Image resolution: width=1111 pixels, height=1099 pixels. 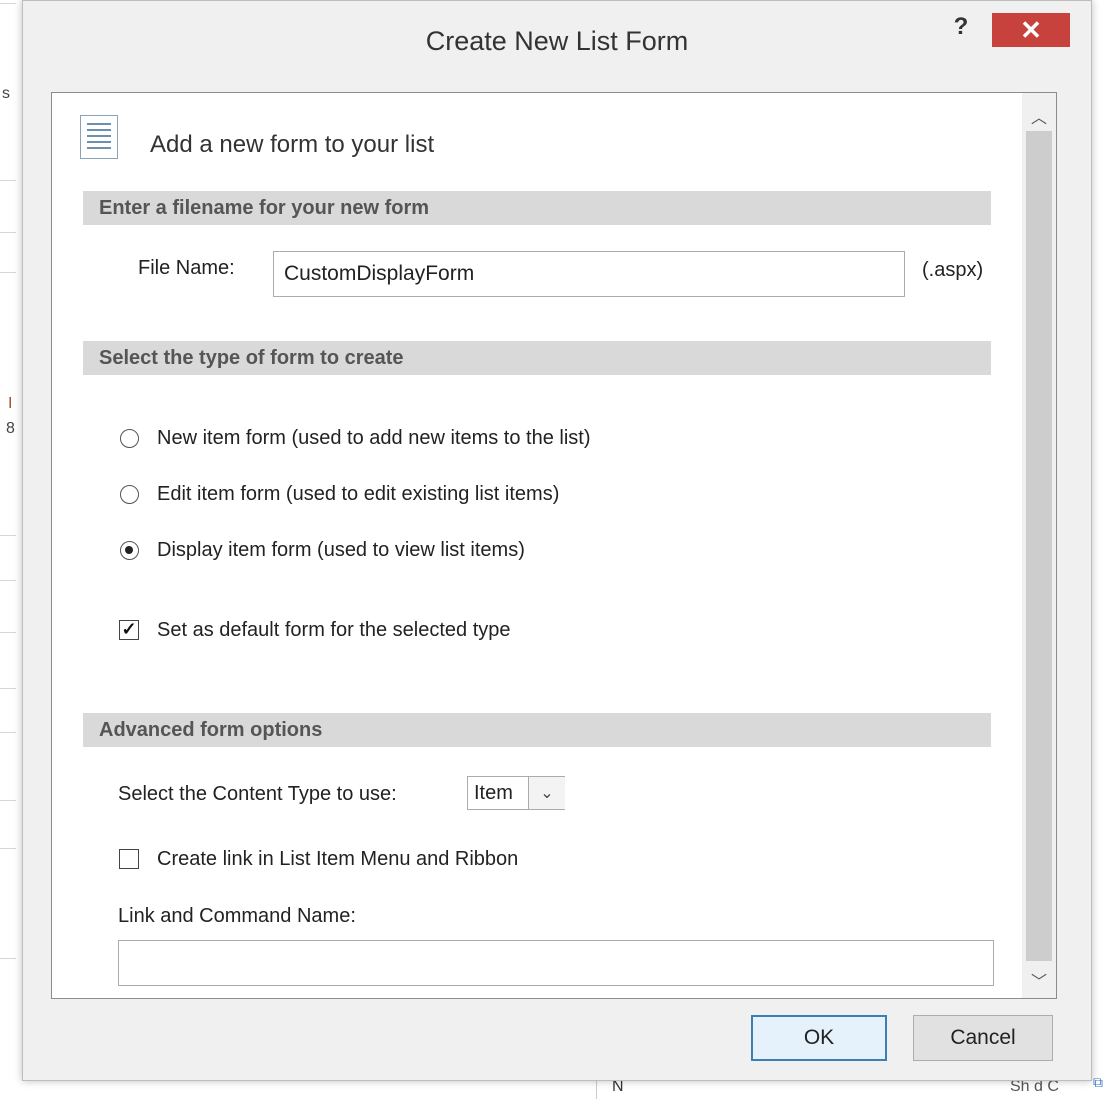 What do you see at coordinates (516, 793) in the screenshot?
I see `content-type-select: Item ⌄` at bounding box center [516, 793].